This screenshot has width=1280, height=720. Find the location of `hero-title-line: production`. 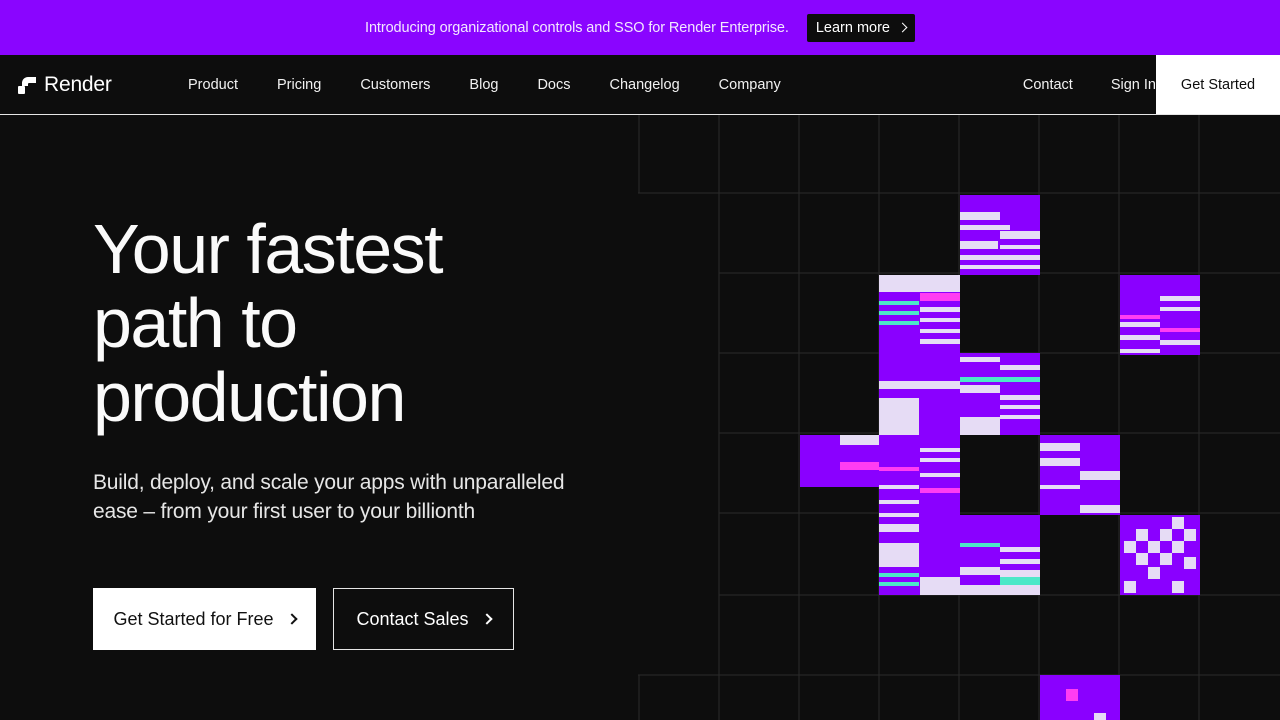

hero-title-line: production is located at coordinates (249, 397).